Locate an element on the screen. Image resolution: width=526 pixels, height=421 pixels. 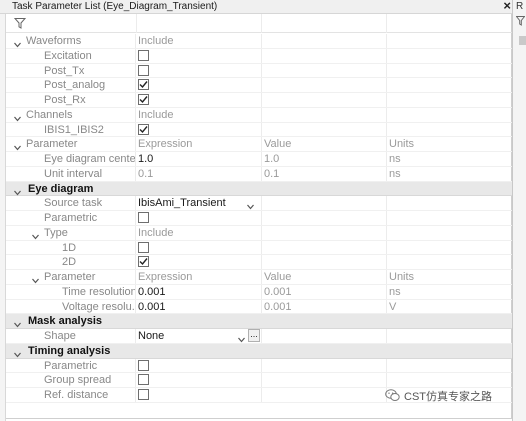
tree-row: Mask analysis is located at coordinates (259, 321).